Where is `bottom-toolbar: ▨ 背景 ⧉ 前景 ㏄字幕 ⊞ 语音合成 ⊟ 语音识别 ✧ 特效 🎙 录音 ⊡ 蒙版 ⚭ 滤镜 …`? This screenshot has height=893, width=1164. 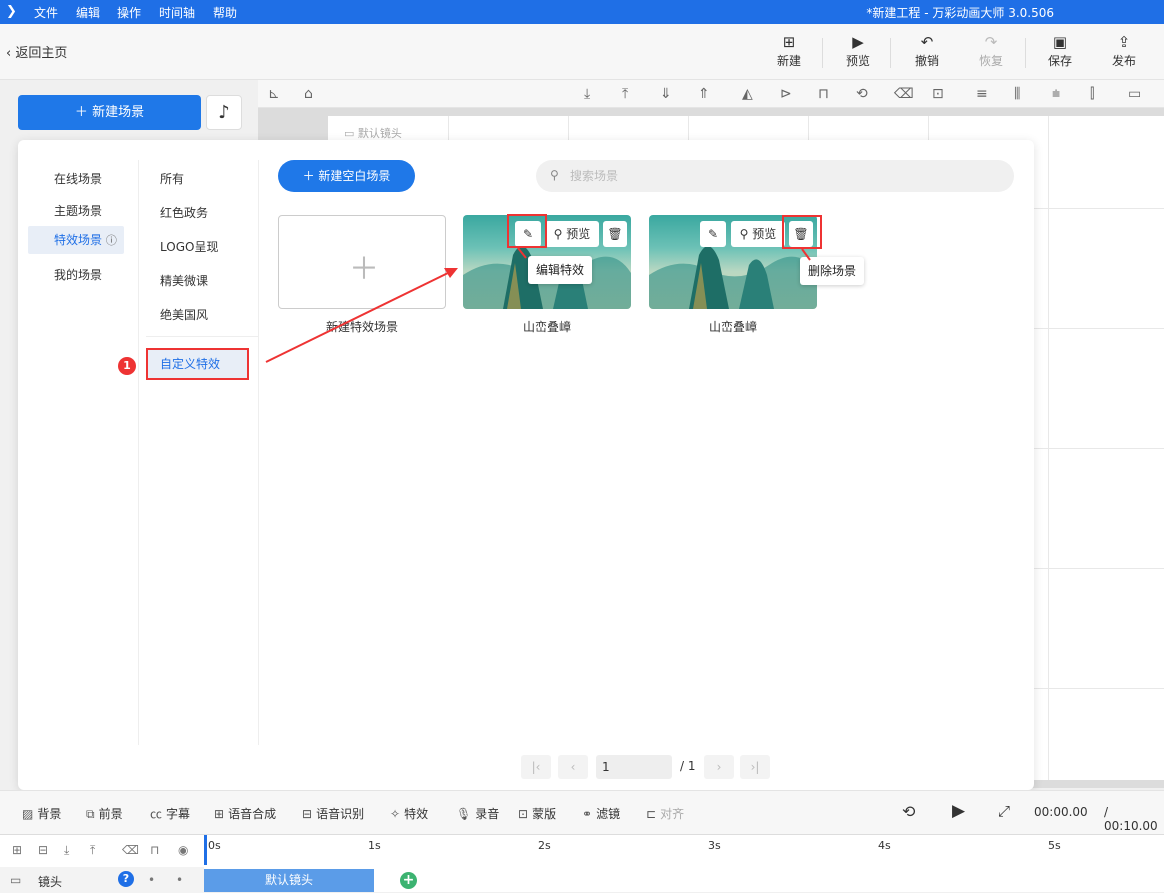 bottom-toolbar: ▨ 背景 ⧉ 前景 ㏄字幕 ⊞ 语音合成 ⊟ 语音识别 ✧ 特效 🎙 录音 ⊡ 蒙版 ⚭ 滤镜 … is located at coordinates (582, 812).